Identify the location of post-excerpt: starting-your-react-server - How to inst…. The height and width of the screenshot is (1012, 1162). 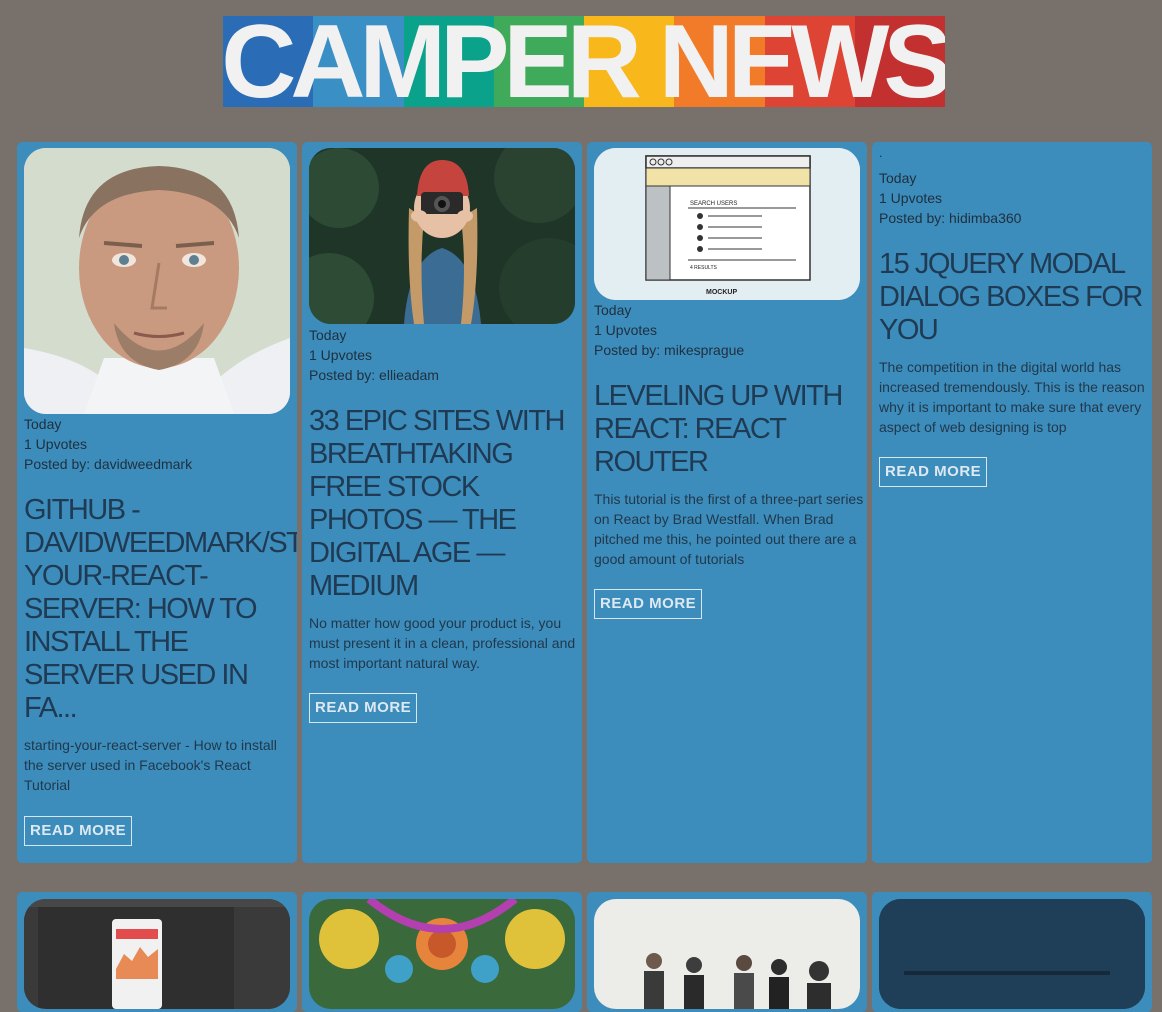
(150, 765).